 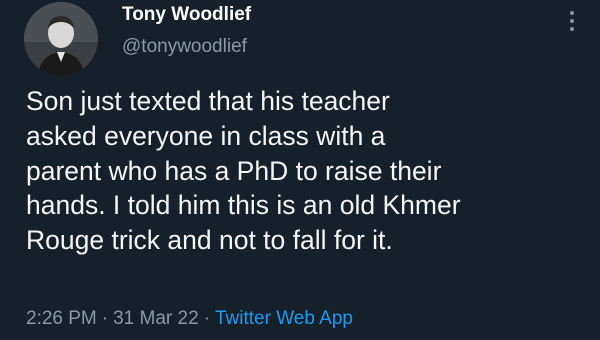 What do you see at coordinates (243, 205) in the screenshot?
I see `tweet-text-line: hands. I told him this is an old Khmer` at bounding box center [243, 205].